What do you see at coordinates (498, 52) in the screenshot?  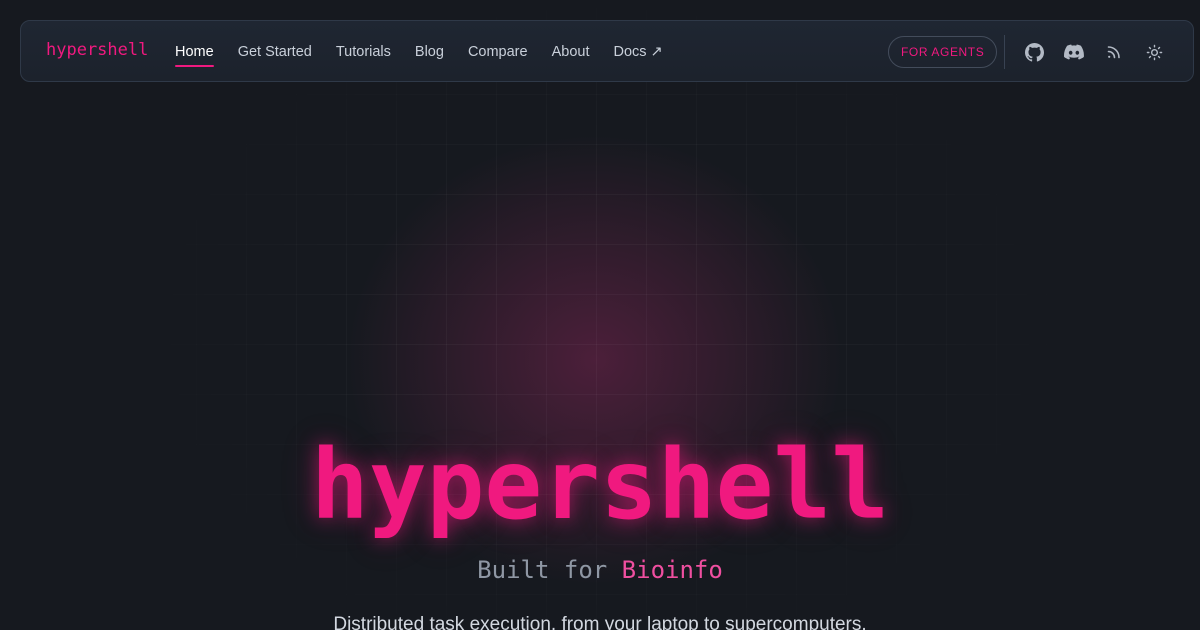 I see `nav-link-compare: Compare` at bounding box center [498, 52].